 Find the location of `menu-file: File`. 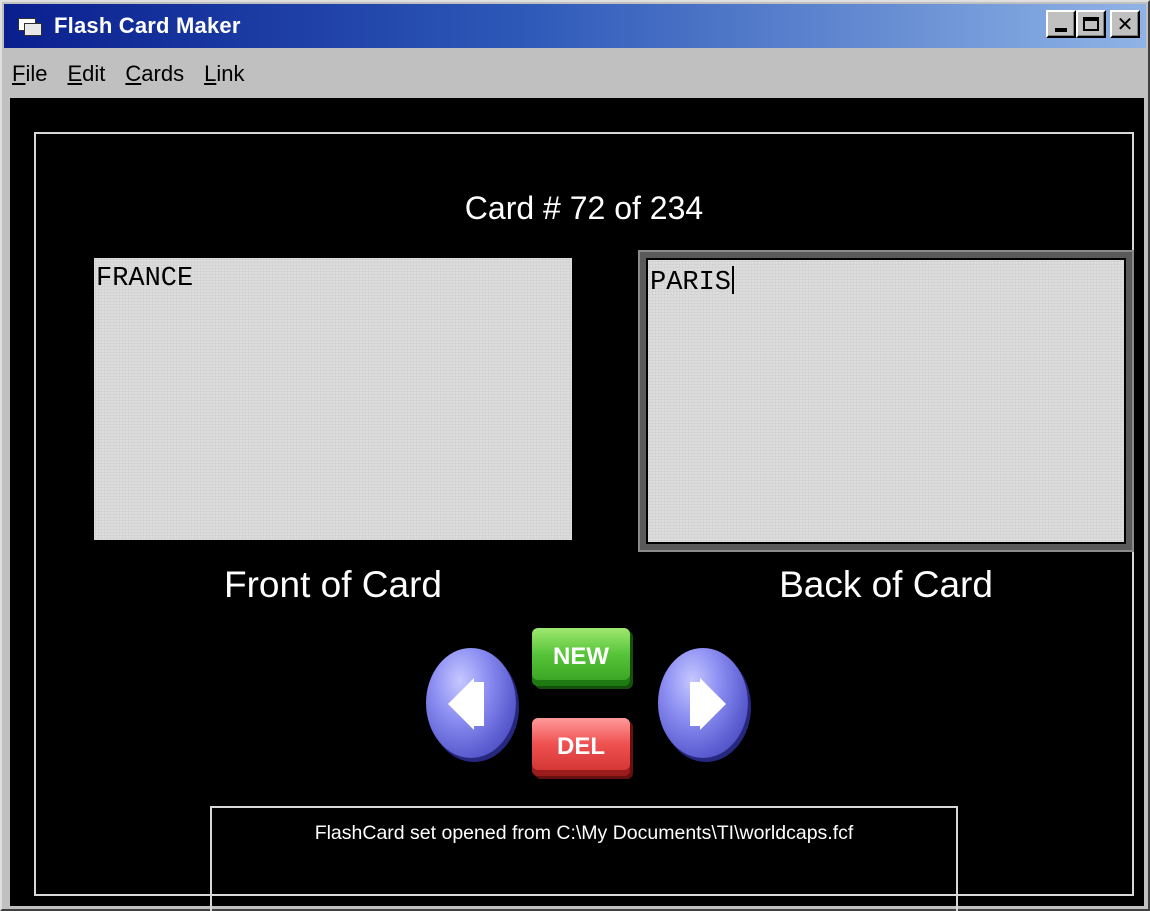

menu-file: File is located at coordinates (29, 74).